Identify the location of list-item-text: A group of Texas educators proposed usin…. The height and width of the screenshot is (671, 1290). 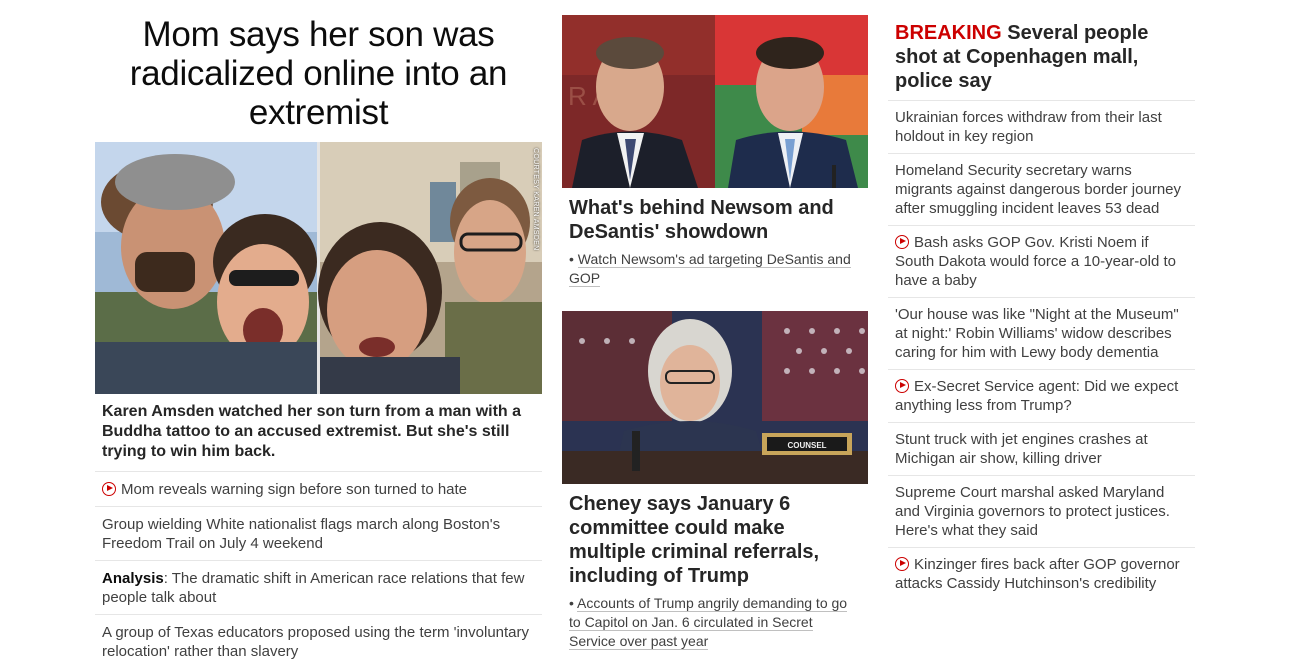
(316, 642).